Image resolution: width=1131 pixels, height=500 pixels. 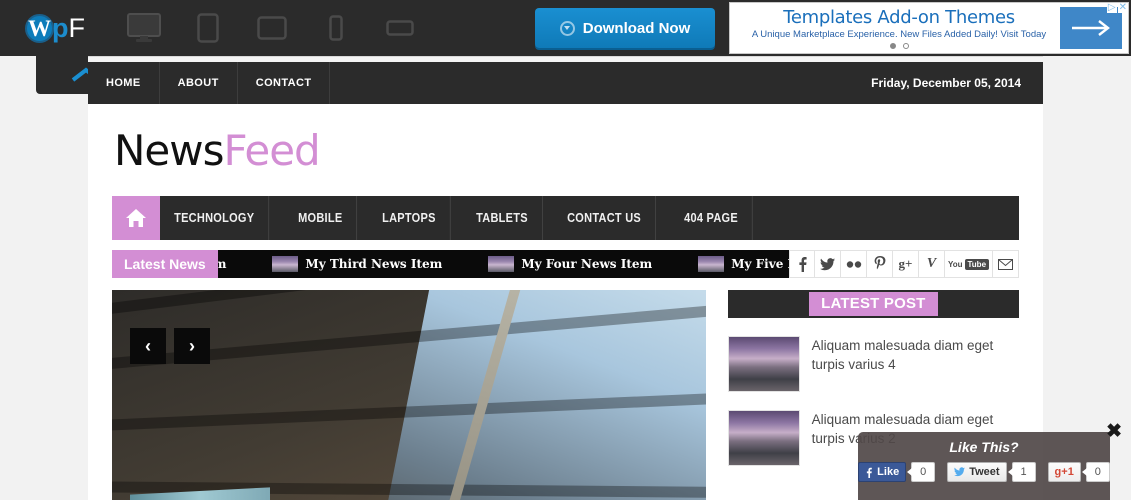 I want to click on ticker-item: My Four News Item, so click(x=570, y=264).